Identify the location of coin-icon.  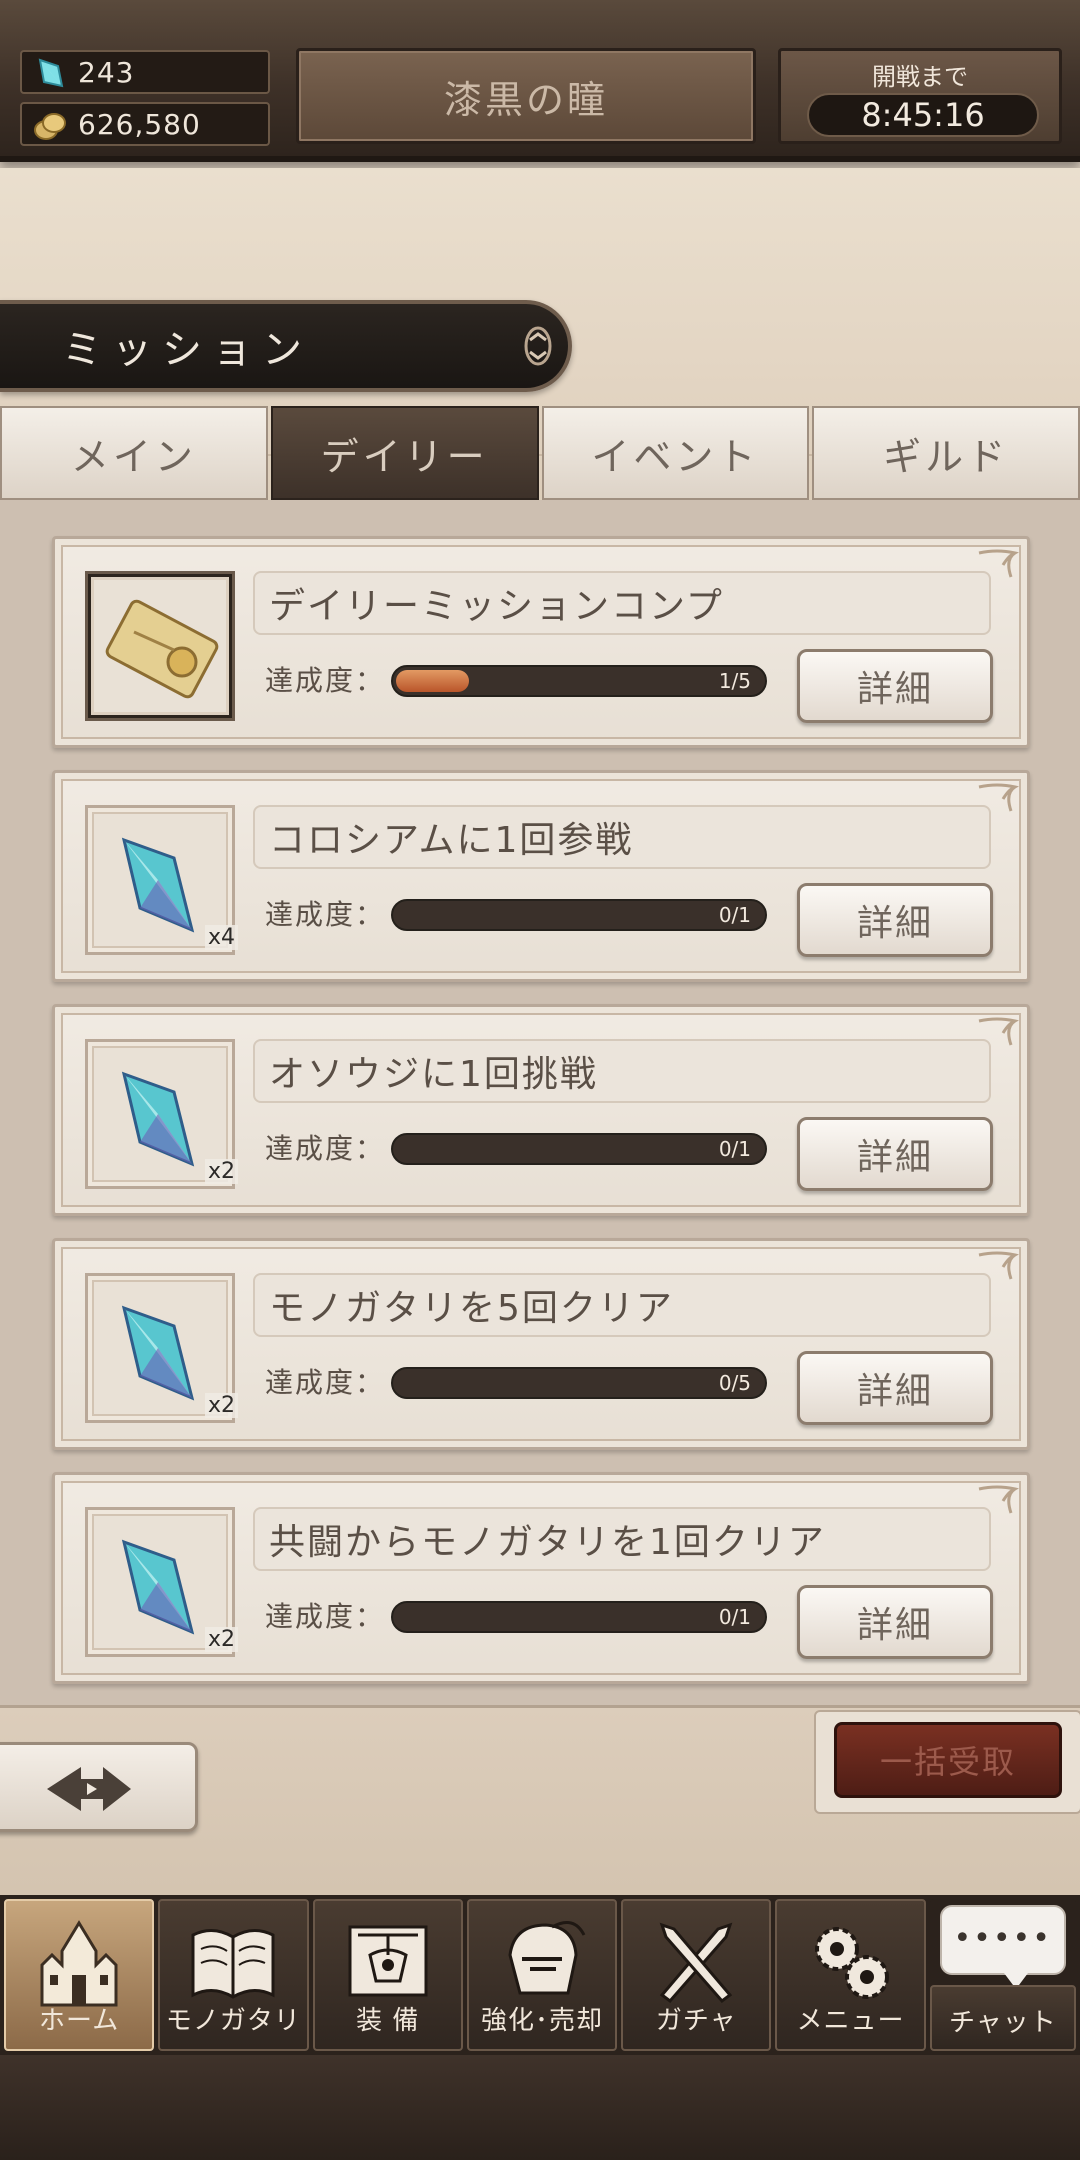
(50, 126).